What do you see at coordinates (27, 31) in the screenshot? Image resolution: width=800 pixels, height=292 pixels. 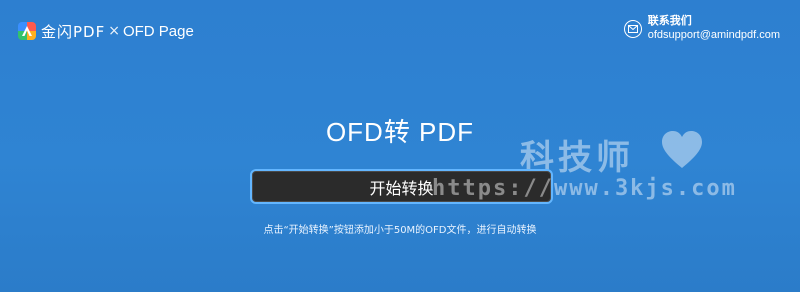 I see `app-logo-icon` at bounding box center [27, 31].